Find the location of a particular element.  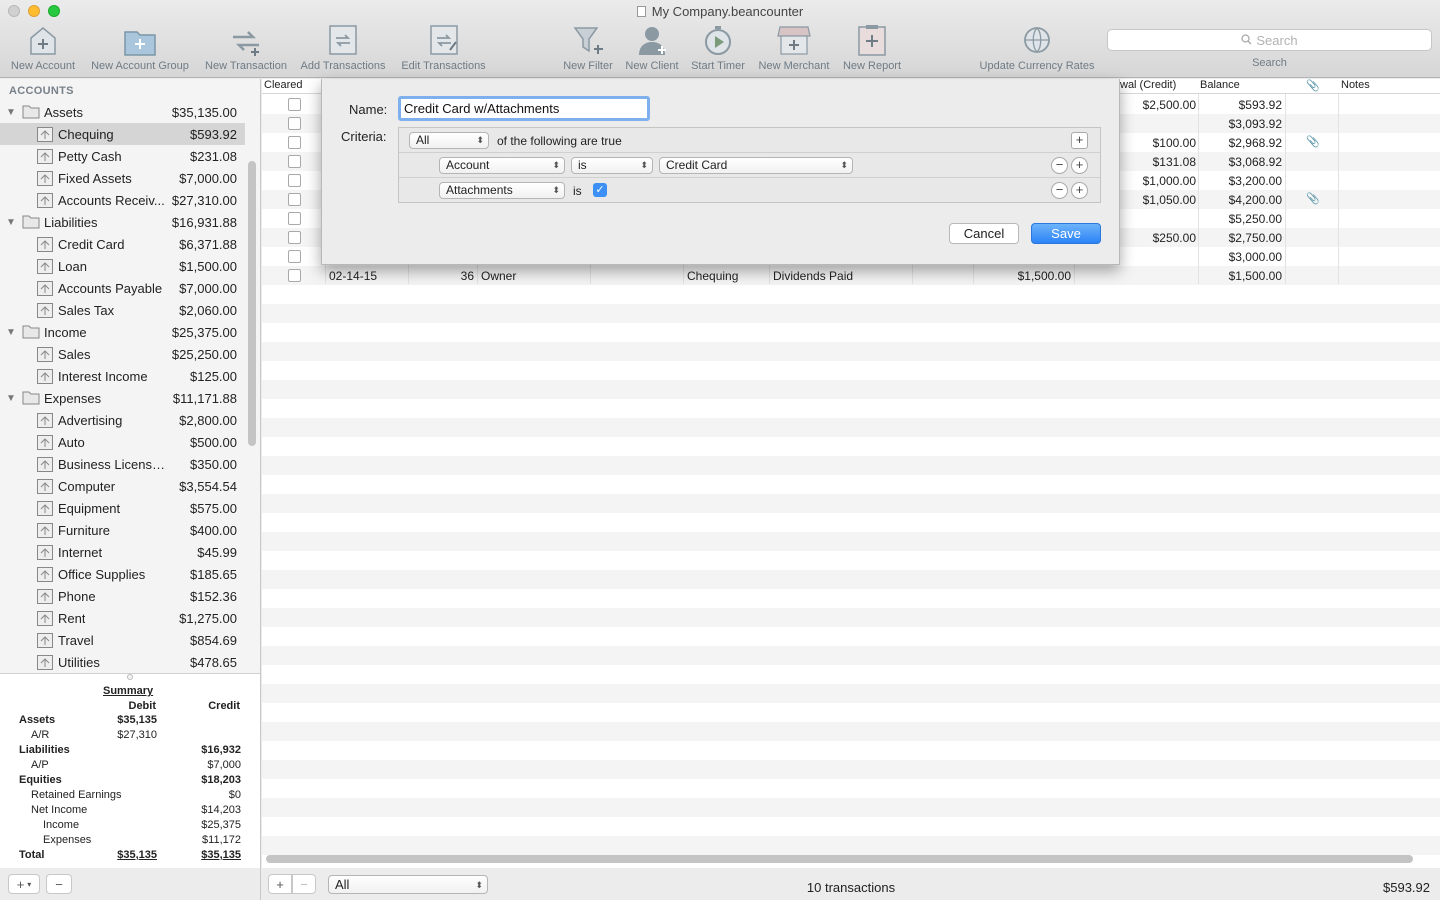

remove-account-button: − is located at coordinates (59, 884).